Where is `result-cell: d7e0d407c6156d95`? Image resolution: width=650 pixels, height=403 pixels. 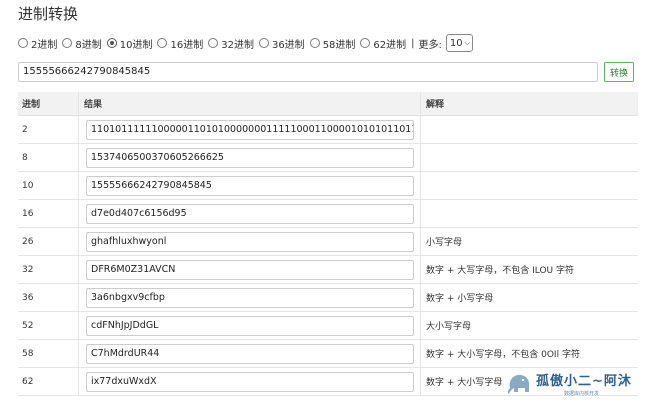
result-cell: d7e0d407c6156d95 is located at coordinates (254, 213).